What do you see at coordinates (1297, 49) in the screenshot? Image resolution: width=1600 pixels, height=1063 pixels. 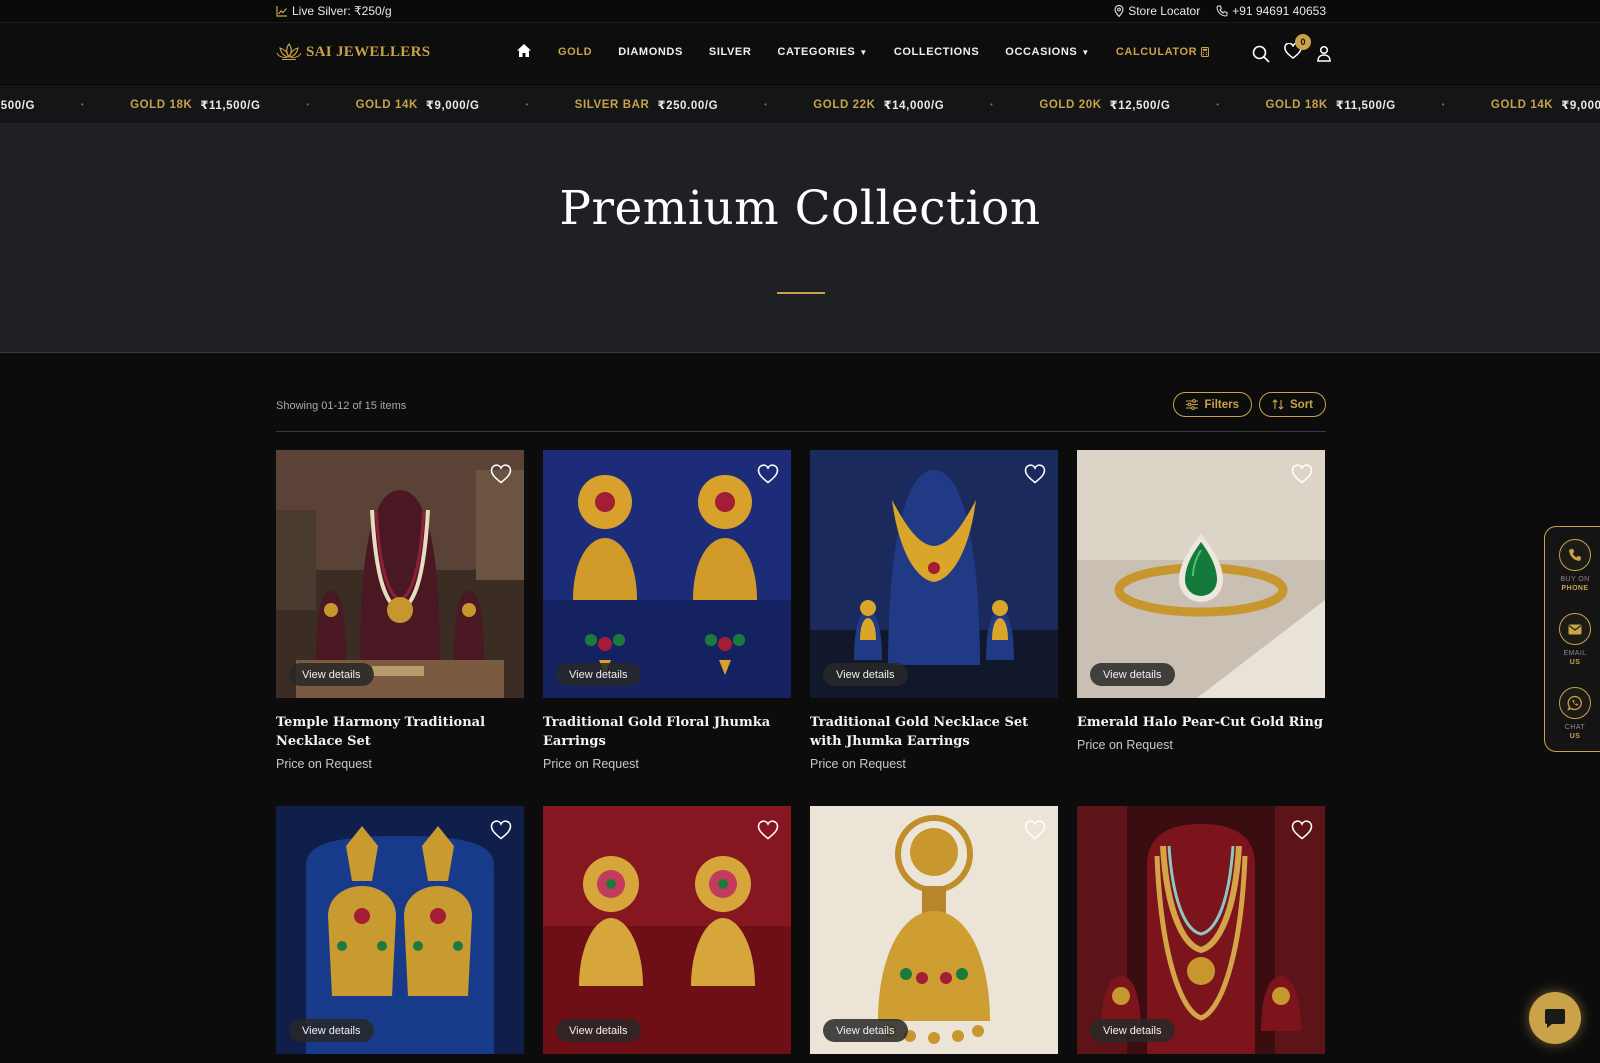 I see `wishlist-button: 0` at bounding box center [1297, 49].